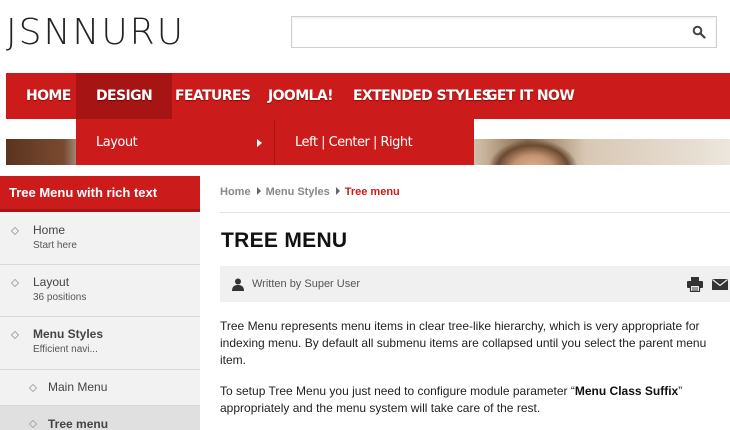  Describe the element at coordinates (78, 423) in the screenshot. I see `sidebar-item-label: Tree menu` at that location.